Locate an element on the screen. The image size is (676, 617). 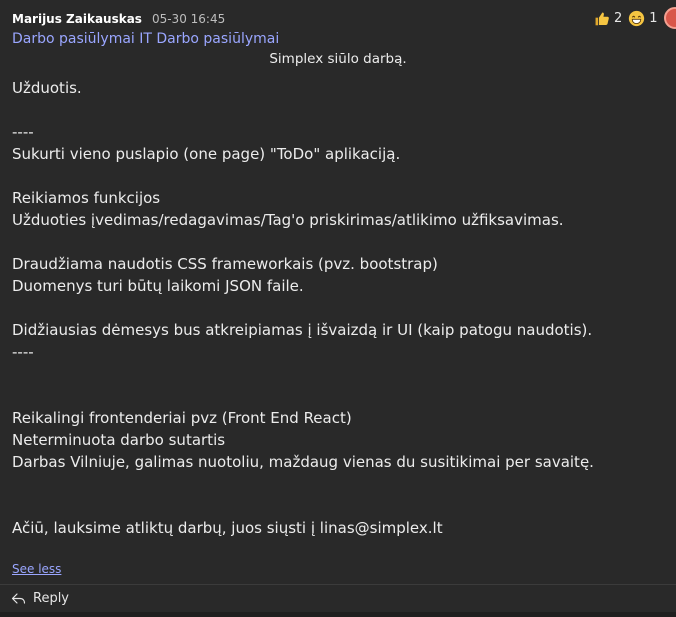
reply-arrow-icon is located at coordinates (18, 598).